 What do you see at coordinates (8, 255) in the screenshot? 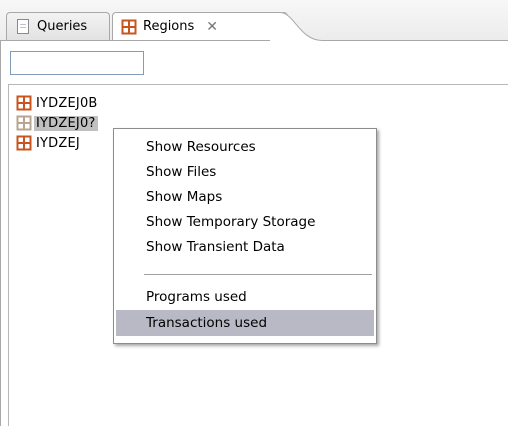
I see `tree-left-divider` at bounding box center [8, 255].